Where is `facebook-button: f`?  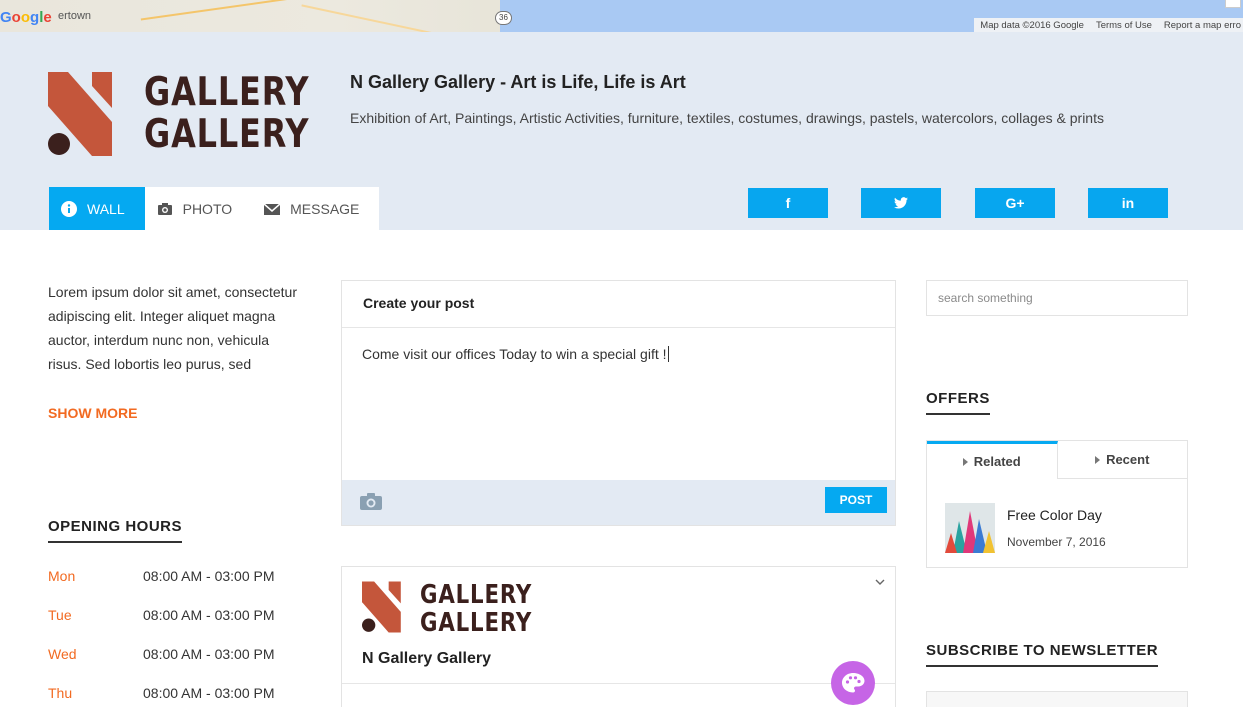
facebook-button: f is located at coordinates (788, 203).